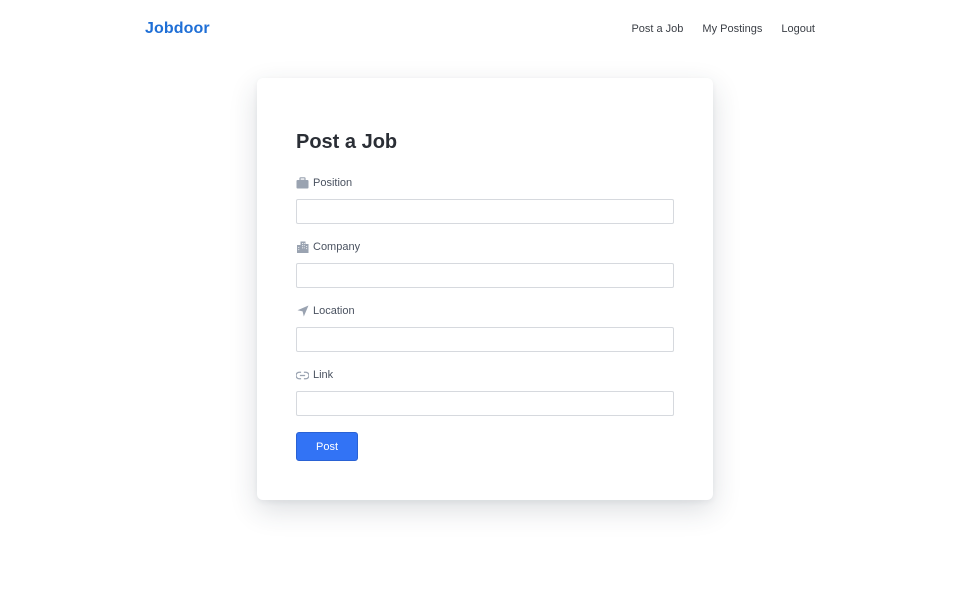 This screenshot has height=606, width=970. I want to click on location-field-group: Location, so click(485, 328).